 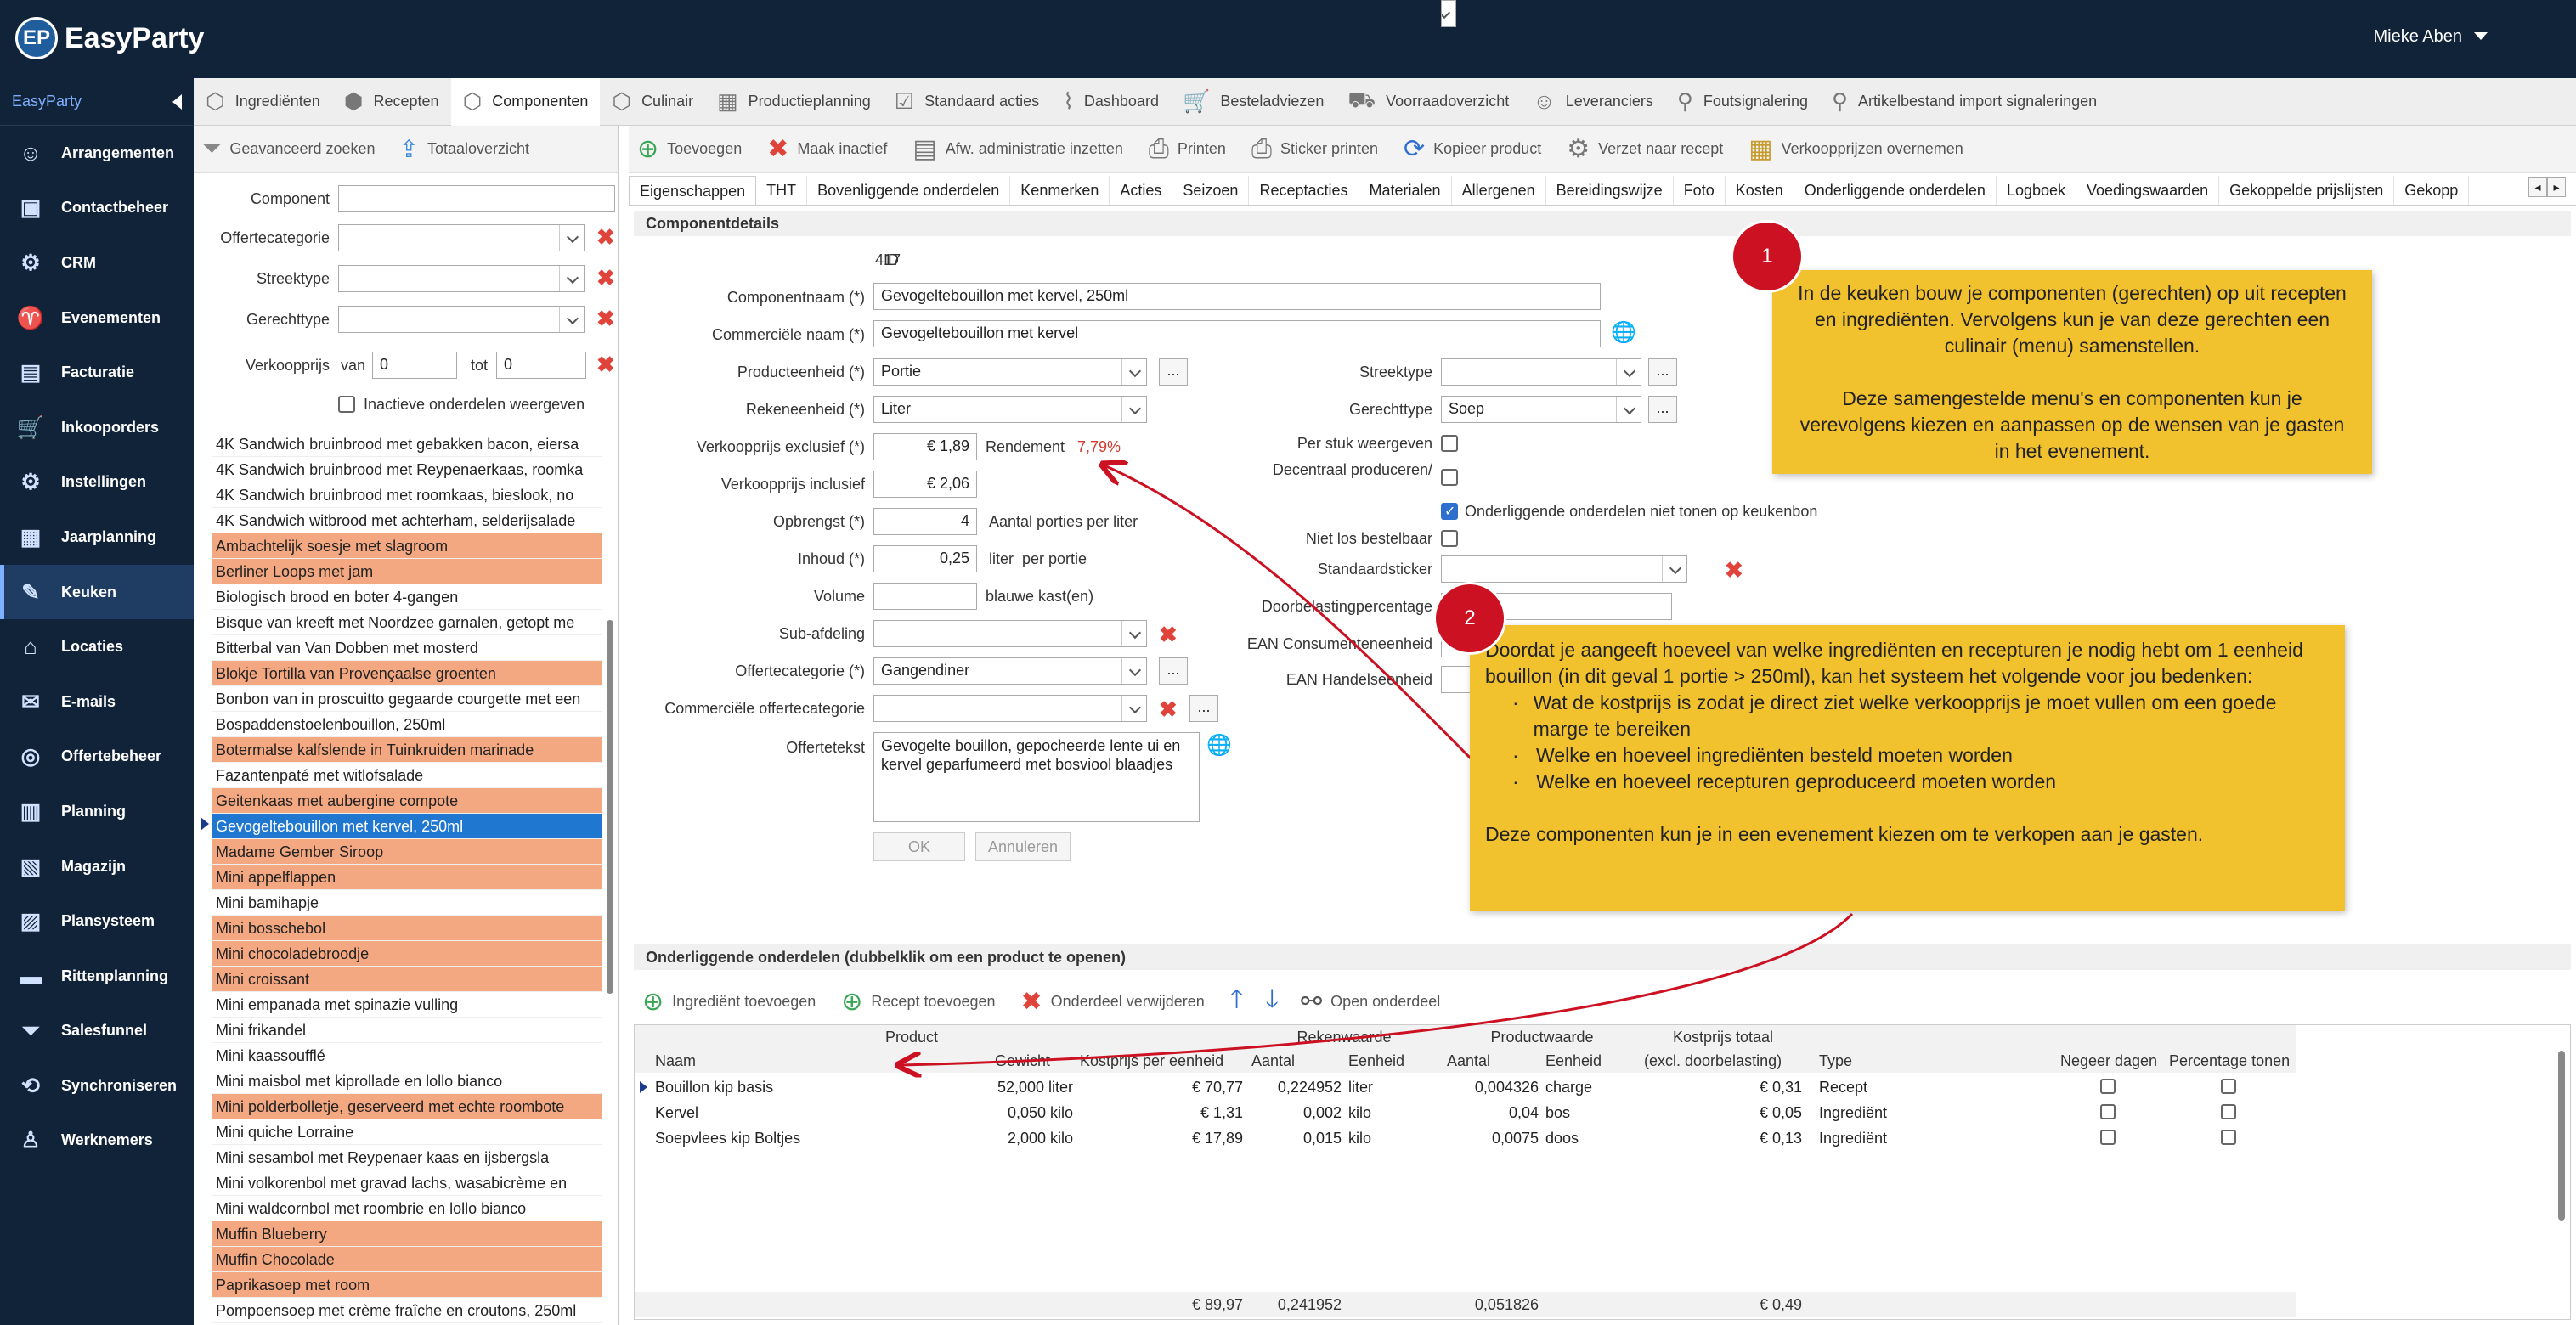 I want to click on arrow-to-subgrid, so click(x=1377, y=988).